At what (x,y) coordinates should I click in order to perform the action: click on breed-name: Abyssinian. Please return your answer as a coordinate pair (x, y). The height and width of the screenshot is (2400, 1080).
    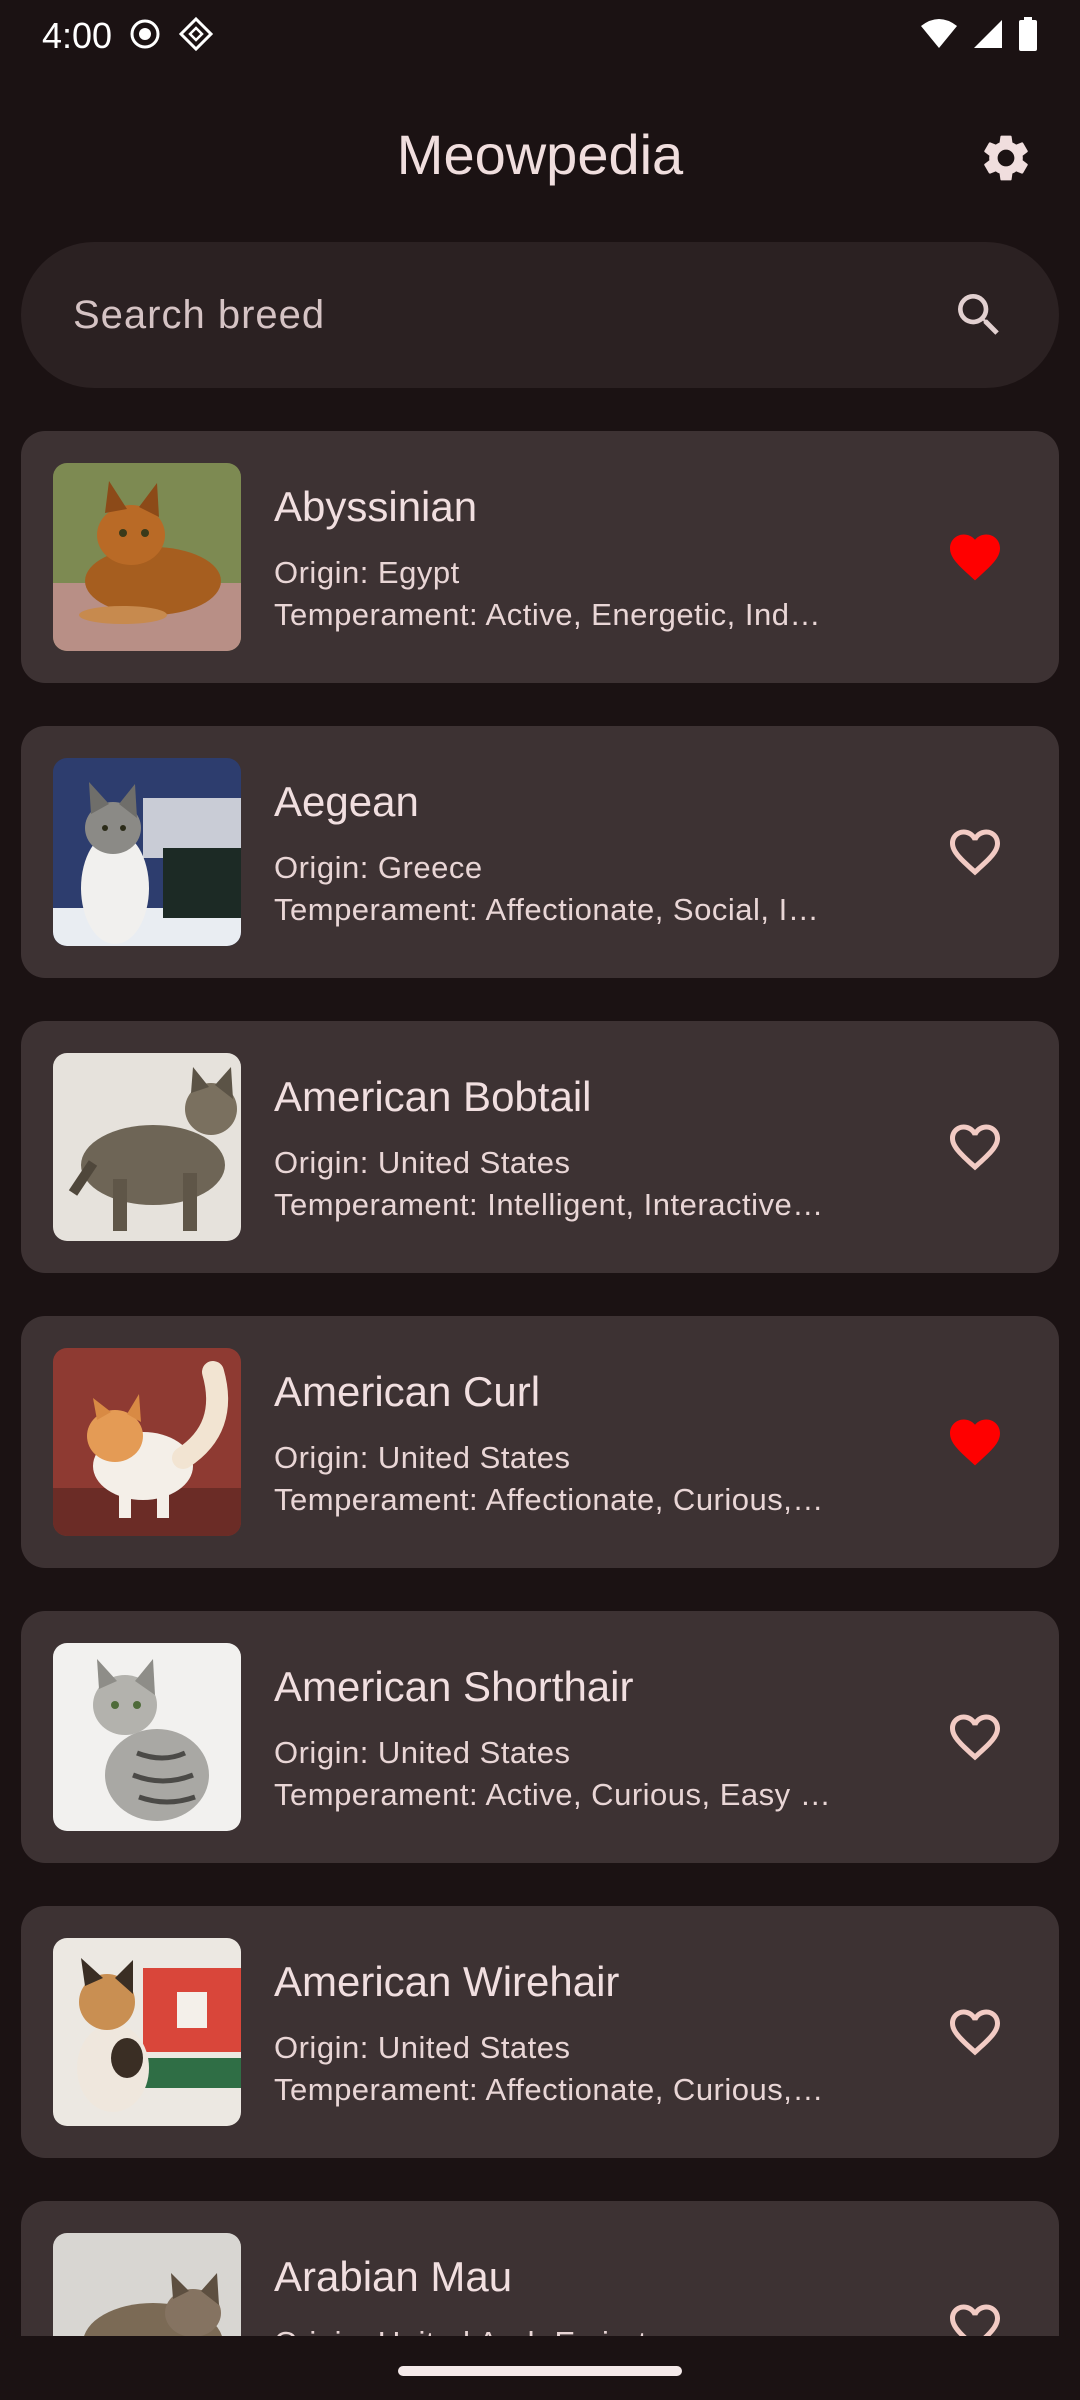
    Looking at the image, I should click on (376, 506).